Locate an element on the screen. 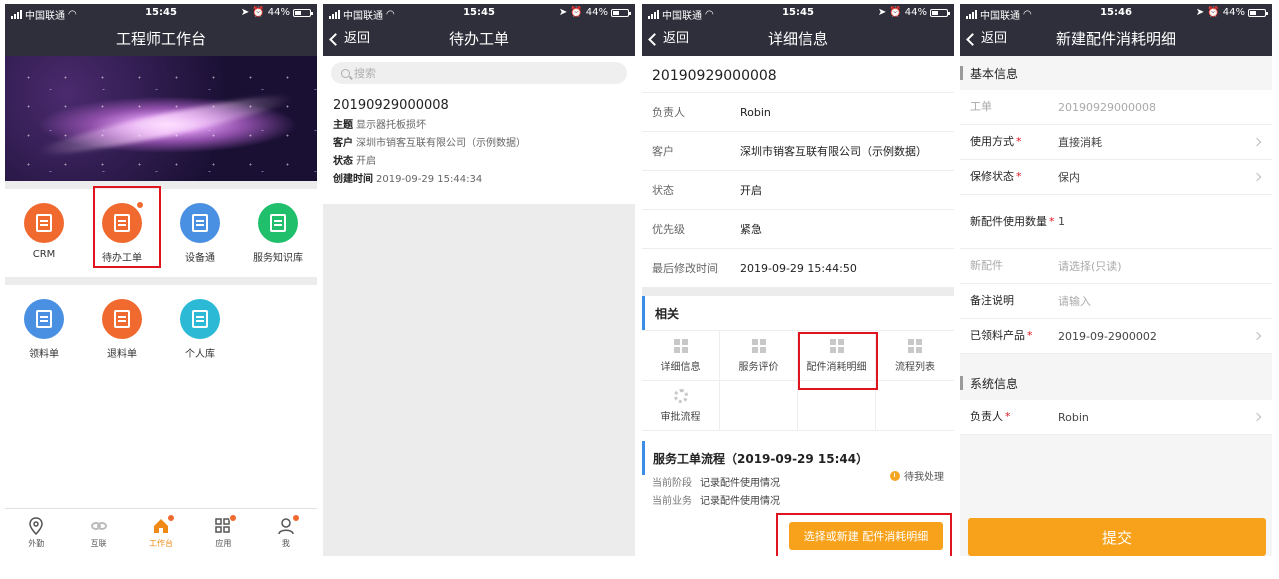  value: 深圳市销客互联有限公司（示例数据） is located at coordinates (441, 143).